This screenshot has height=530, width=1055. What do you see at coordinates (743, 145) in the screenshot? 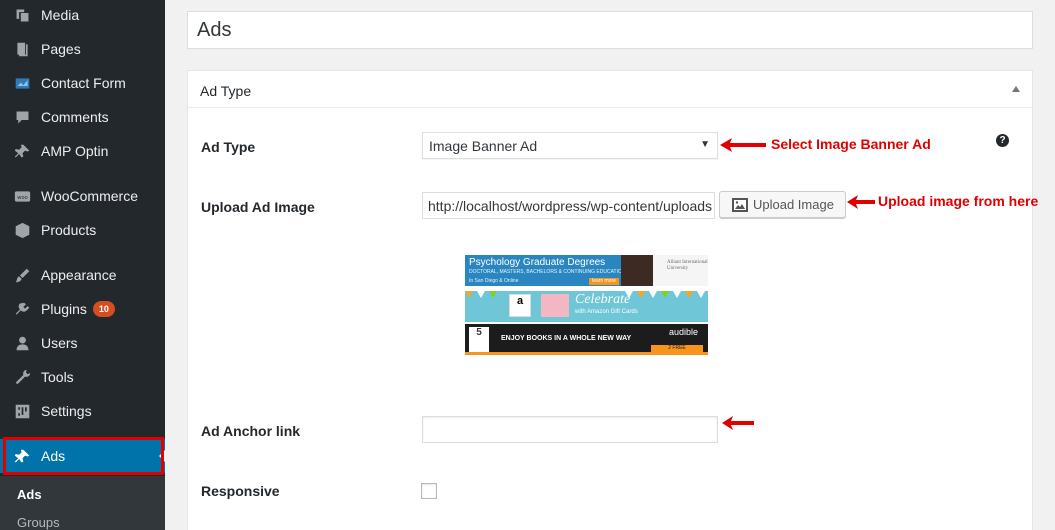
I see `annotation-arrow-select` at bounding box center [743, 145].